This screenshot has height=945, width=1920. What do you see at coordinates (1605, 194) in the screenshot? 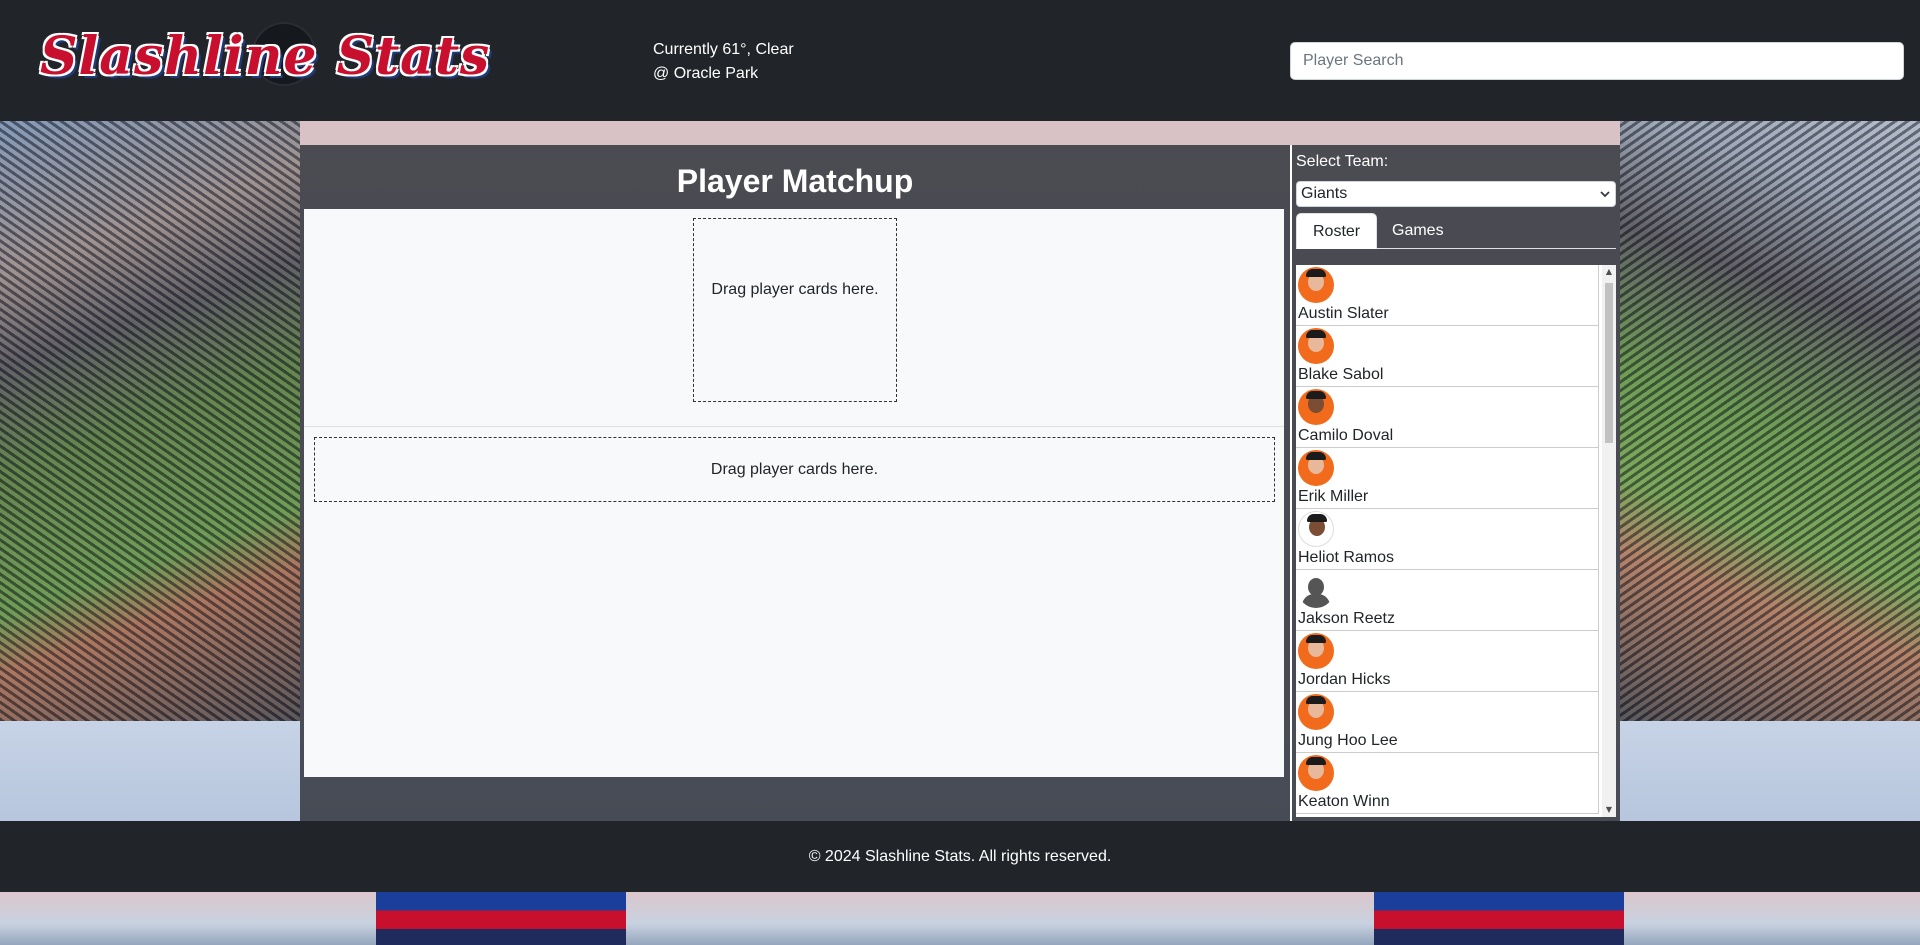
I see `chevron-down-icon` at bounding box center [1605, 194].